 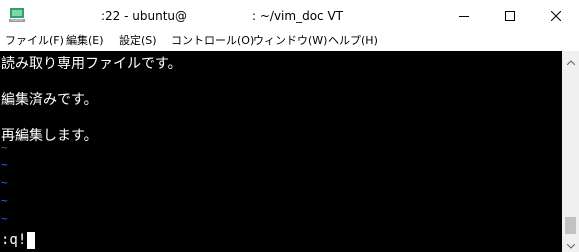 What do you see at coordinates (570, 151) in the screenshot?
I see `vertical-scrollbar` at bounding box center [570, 151].